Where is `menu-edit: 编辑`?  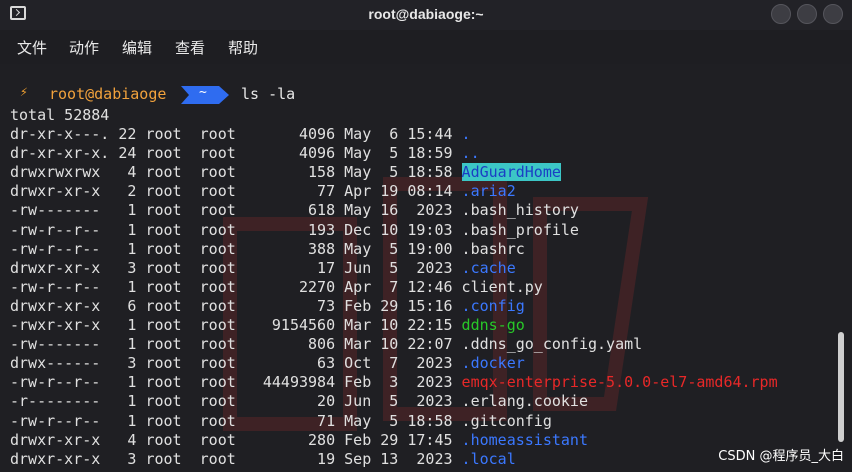 menu-edit: 编辑 is located at coordinates (137, 47).